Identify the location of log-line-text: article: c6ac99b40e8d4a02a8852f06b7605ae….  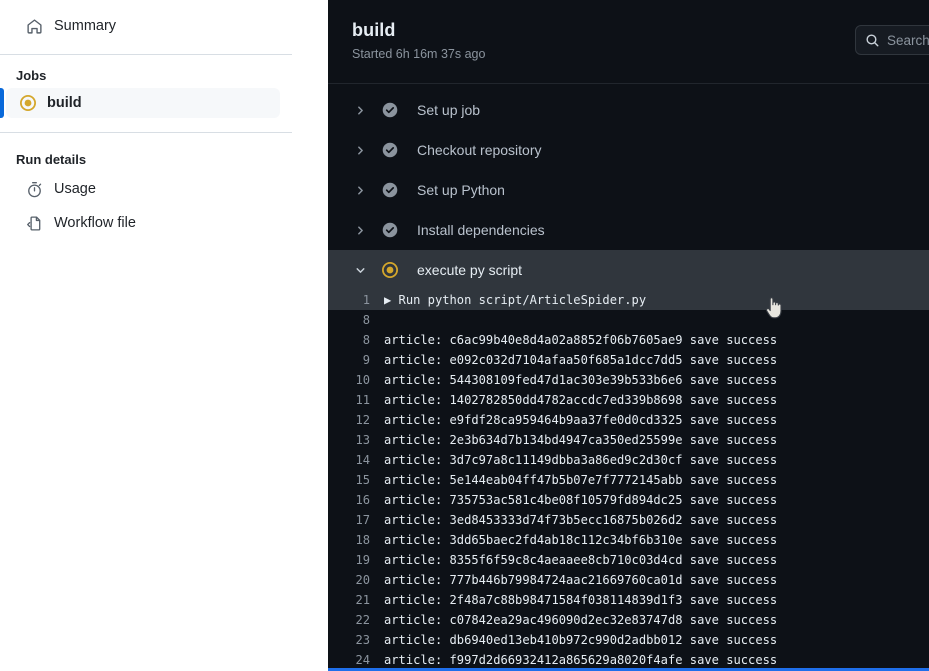
(581, 340).